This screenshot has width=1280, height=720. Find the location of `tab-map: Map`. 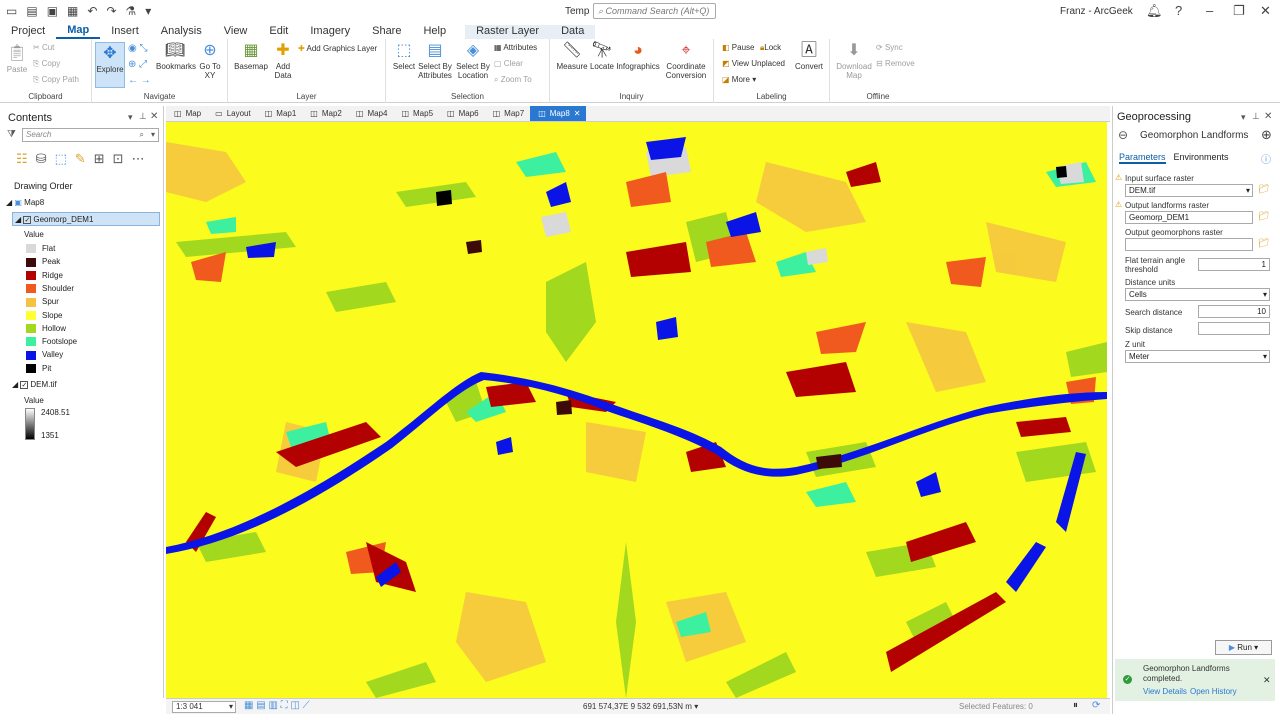

tab-map: Map is located at coordinates (78, 31).